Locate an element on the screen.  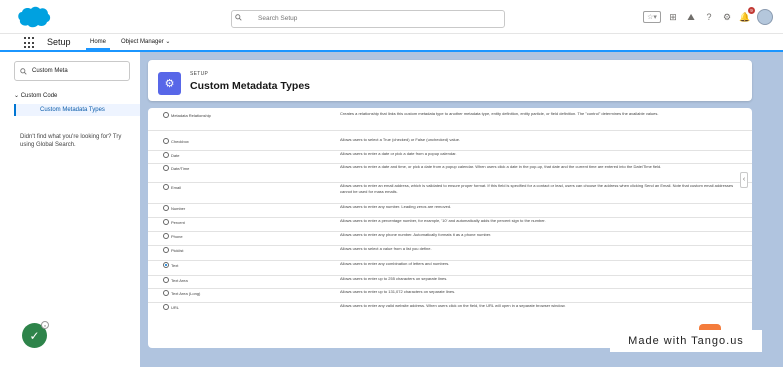
header-utility-icons: ☆▾ ⊞ ⛰ ? ⚙ 🔔 9 is located at coordinates (708, 17).